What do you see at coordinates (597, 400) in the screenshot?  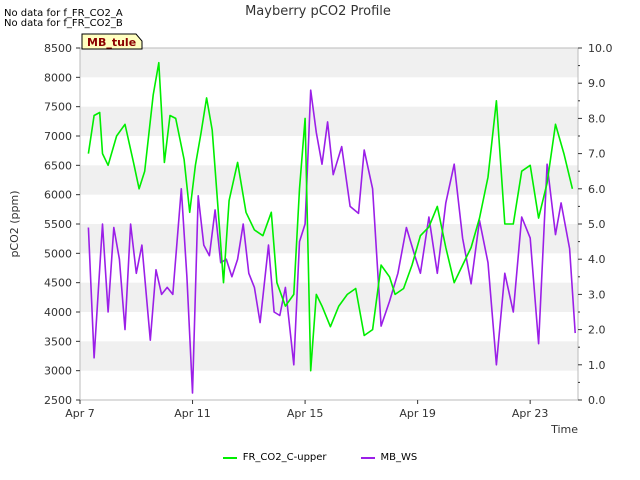 I see `y2-tick-label: 0.0` at bounding box center [597, 400].